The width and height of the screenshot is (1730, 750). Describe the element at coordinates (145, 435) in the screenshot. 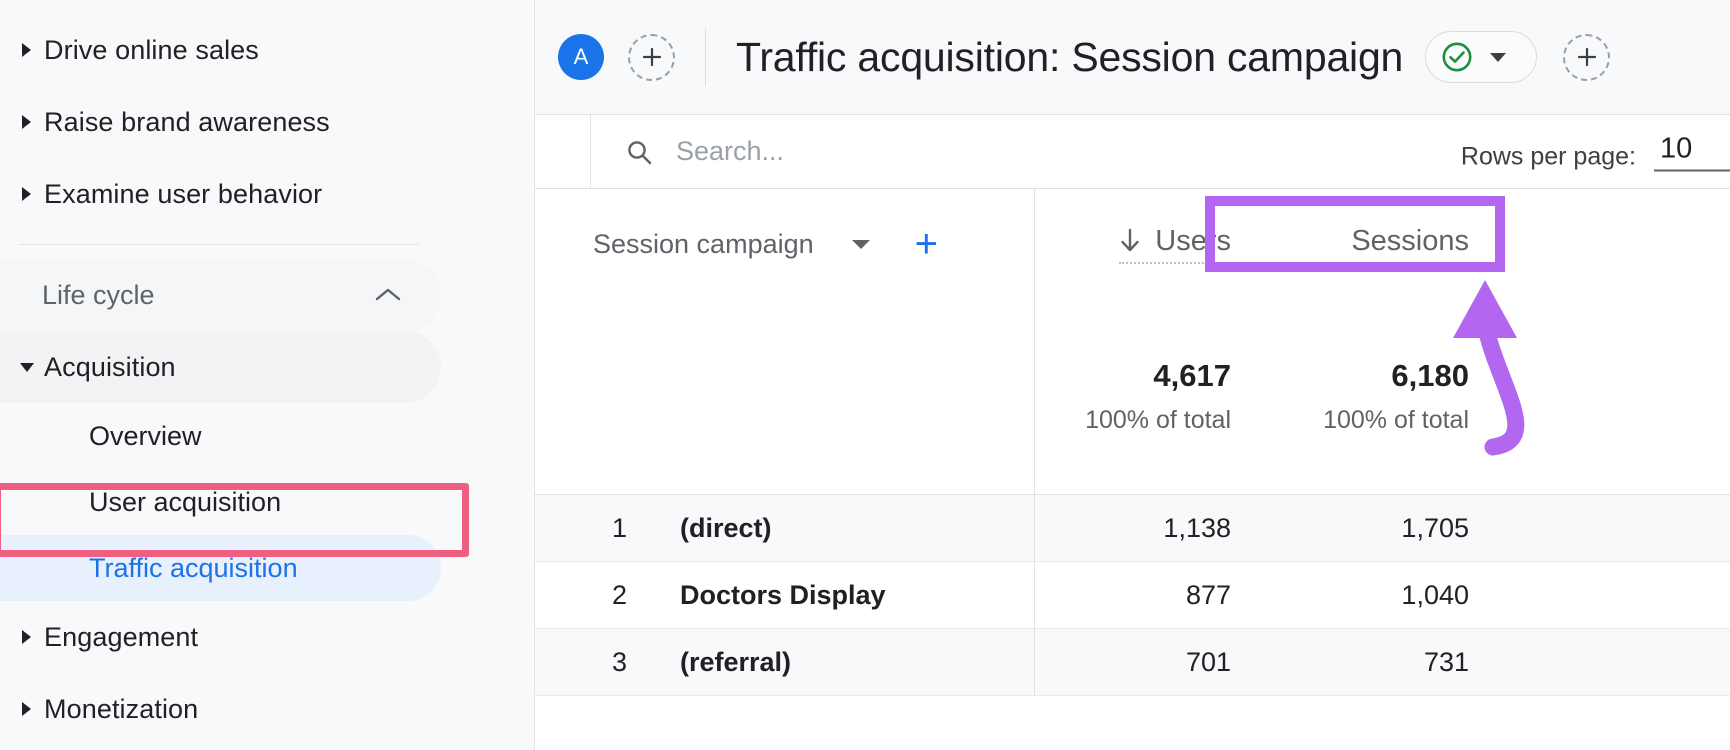

I see `sidebar-subitem-label: Overview` at that location.